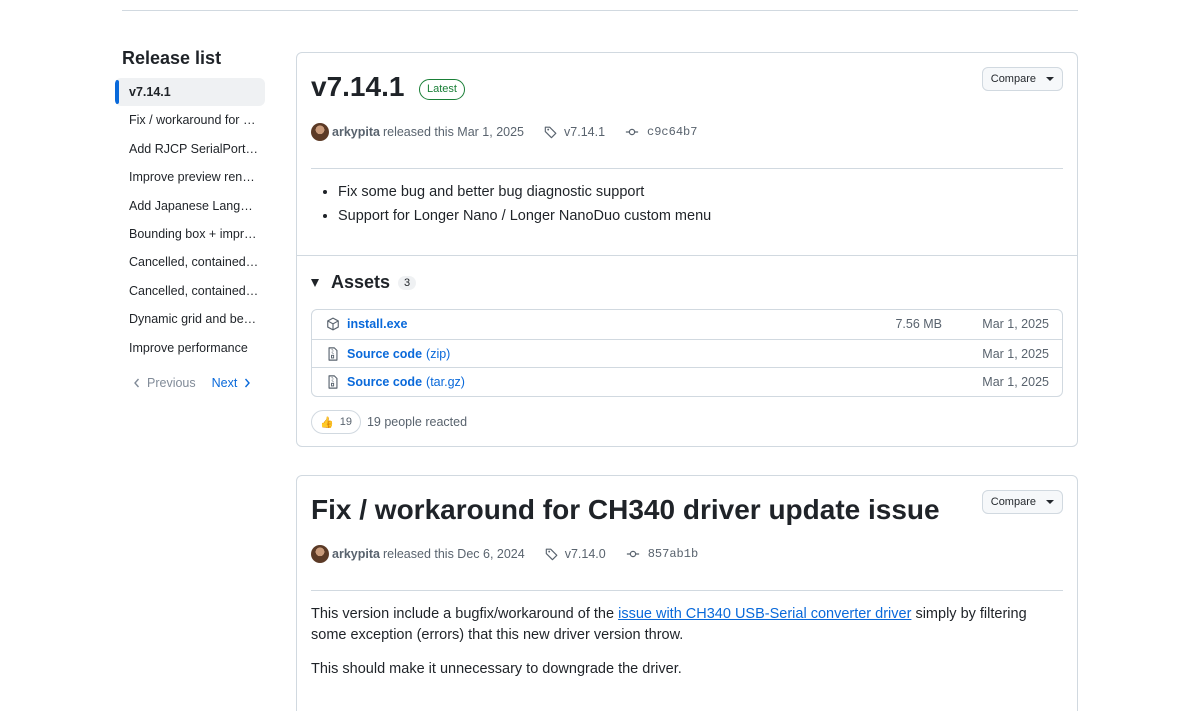 This screenshot has height=711, width=1200. What do you see at coordinates (585, 554) in the screenshot?
I see `tag-label: v7.14.0` at bounding box center [585, 554].